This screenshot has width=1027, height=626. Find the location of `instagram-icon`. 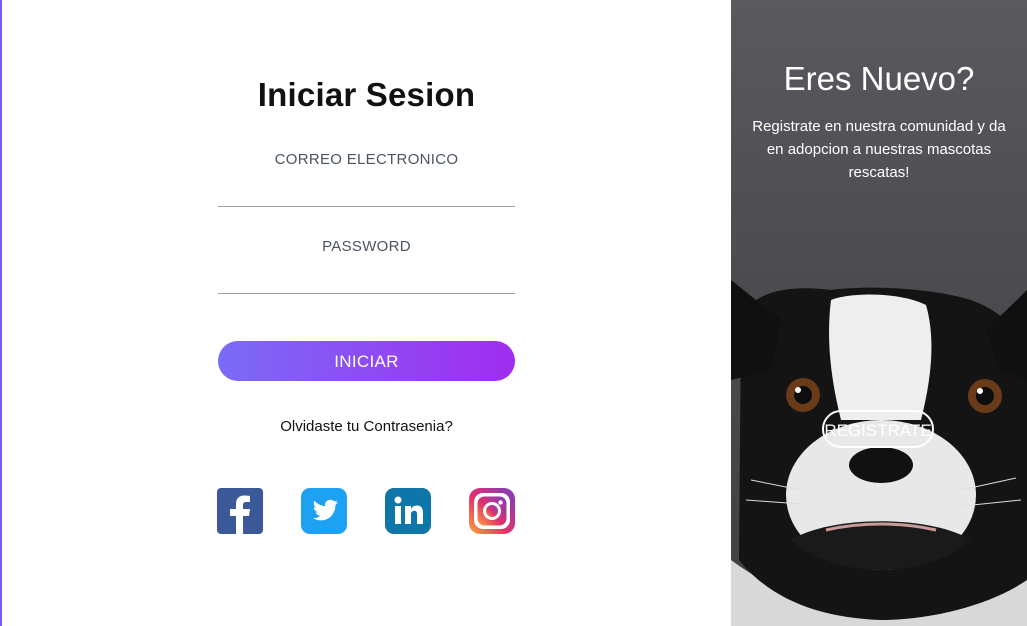

instagram-icon is located at coordinates (492, 511).